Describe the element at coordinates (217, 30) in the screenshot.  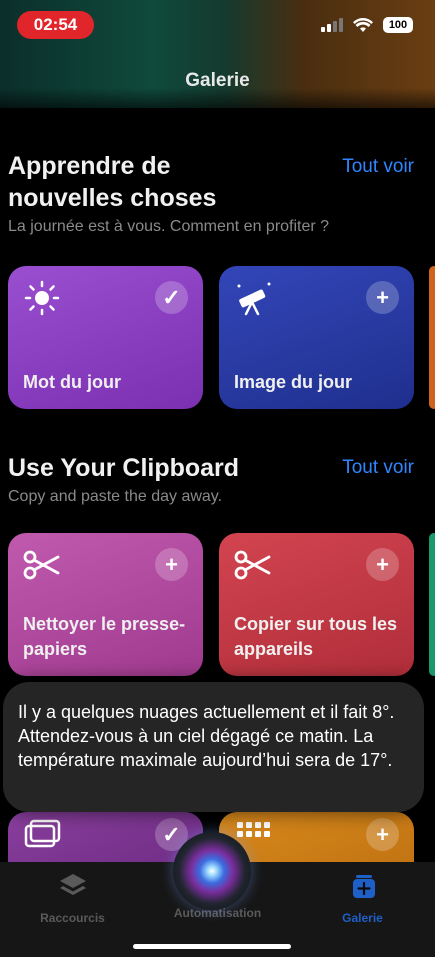
I see `status-bar: 02:54 100` at that location.